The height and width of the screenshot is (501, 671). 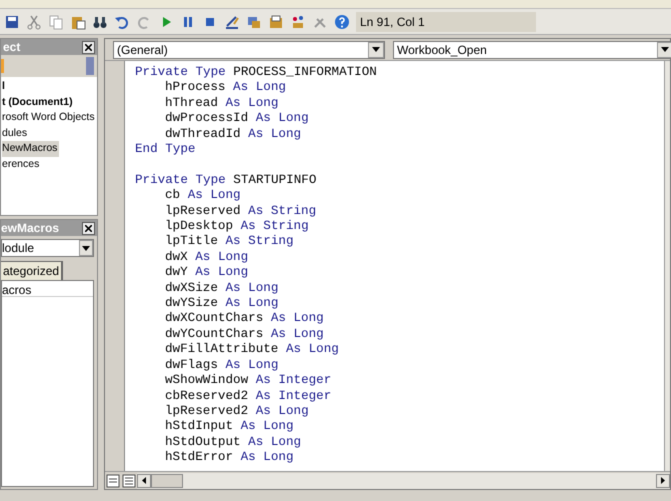 What do you see at coordinates (113, 480) in the screenshot?
I see `procedure-view-icon` at bounding box center [113, 480].